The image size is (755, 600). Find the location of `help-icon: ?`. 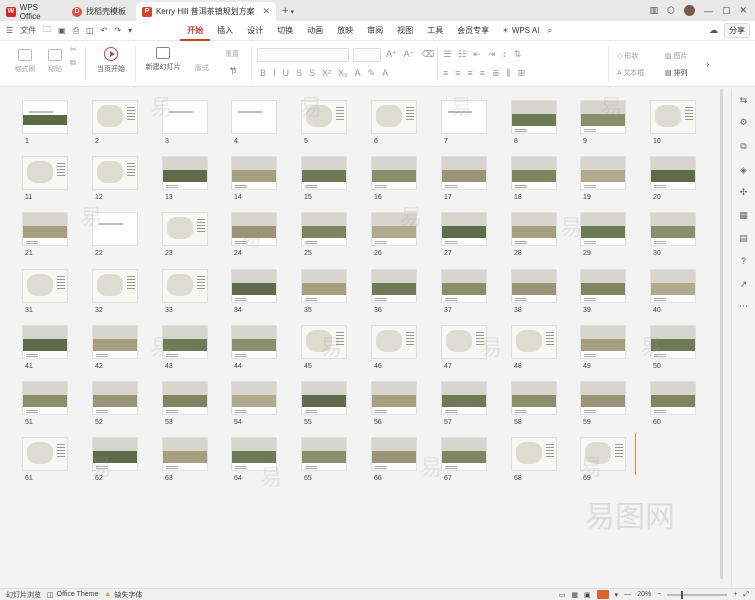

help-icon: ? is located at coordinates (743, 261).